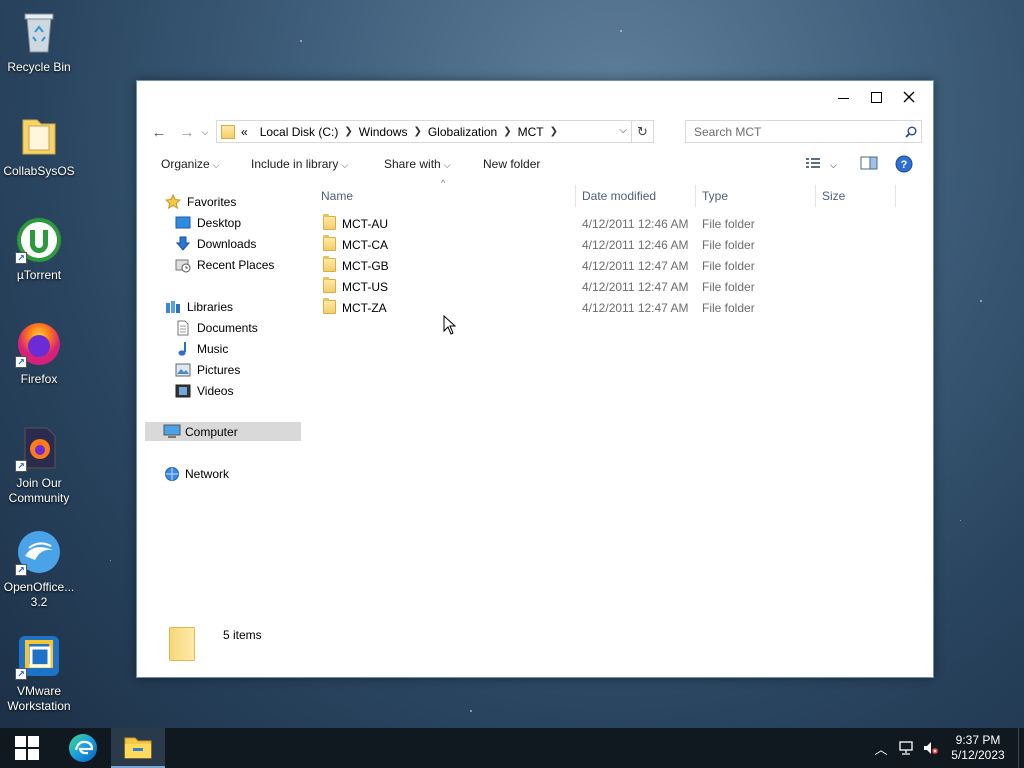  Describe the element at coordinates (223, 431) in the screenshot. I see `nav-computer: Computer` at that location.